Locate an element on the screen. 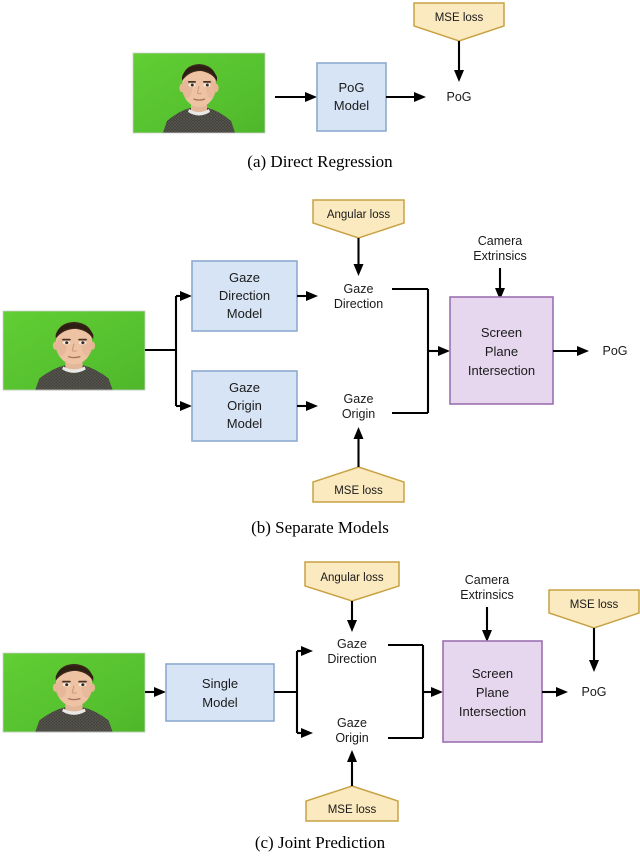  screen-plane-intersection-box: Screen Plane Intersection is located at coordinates (501, 350).